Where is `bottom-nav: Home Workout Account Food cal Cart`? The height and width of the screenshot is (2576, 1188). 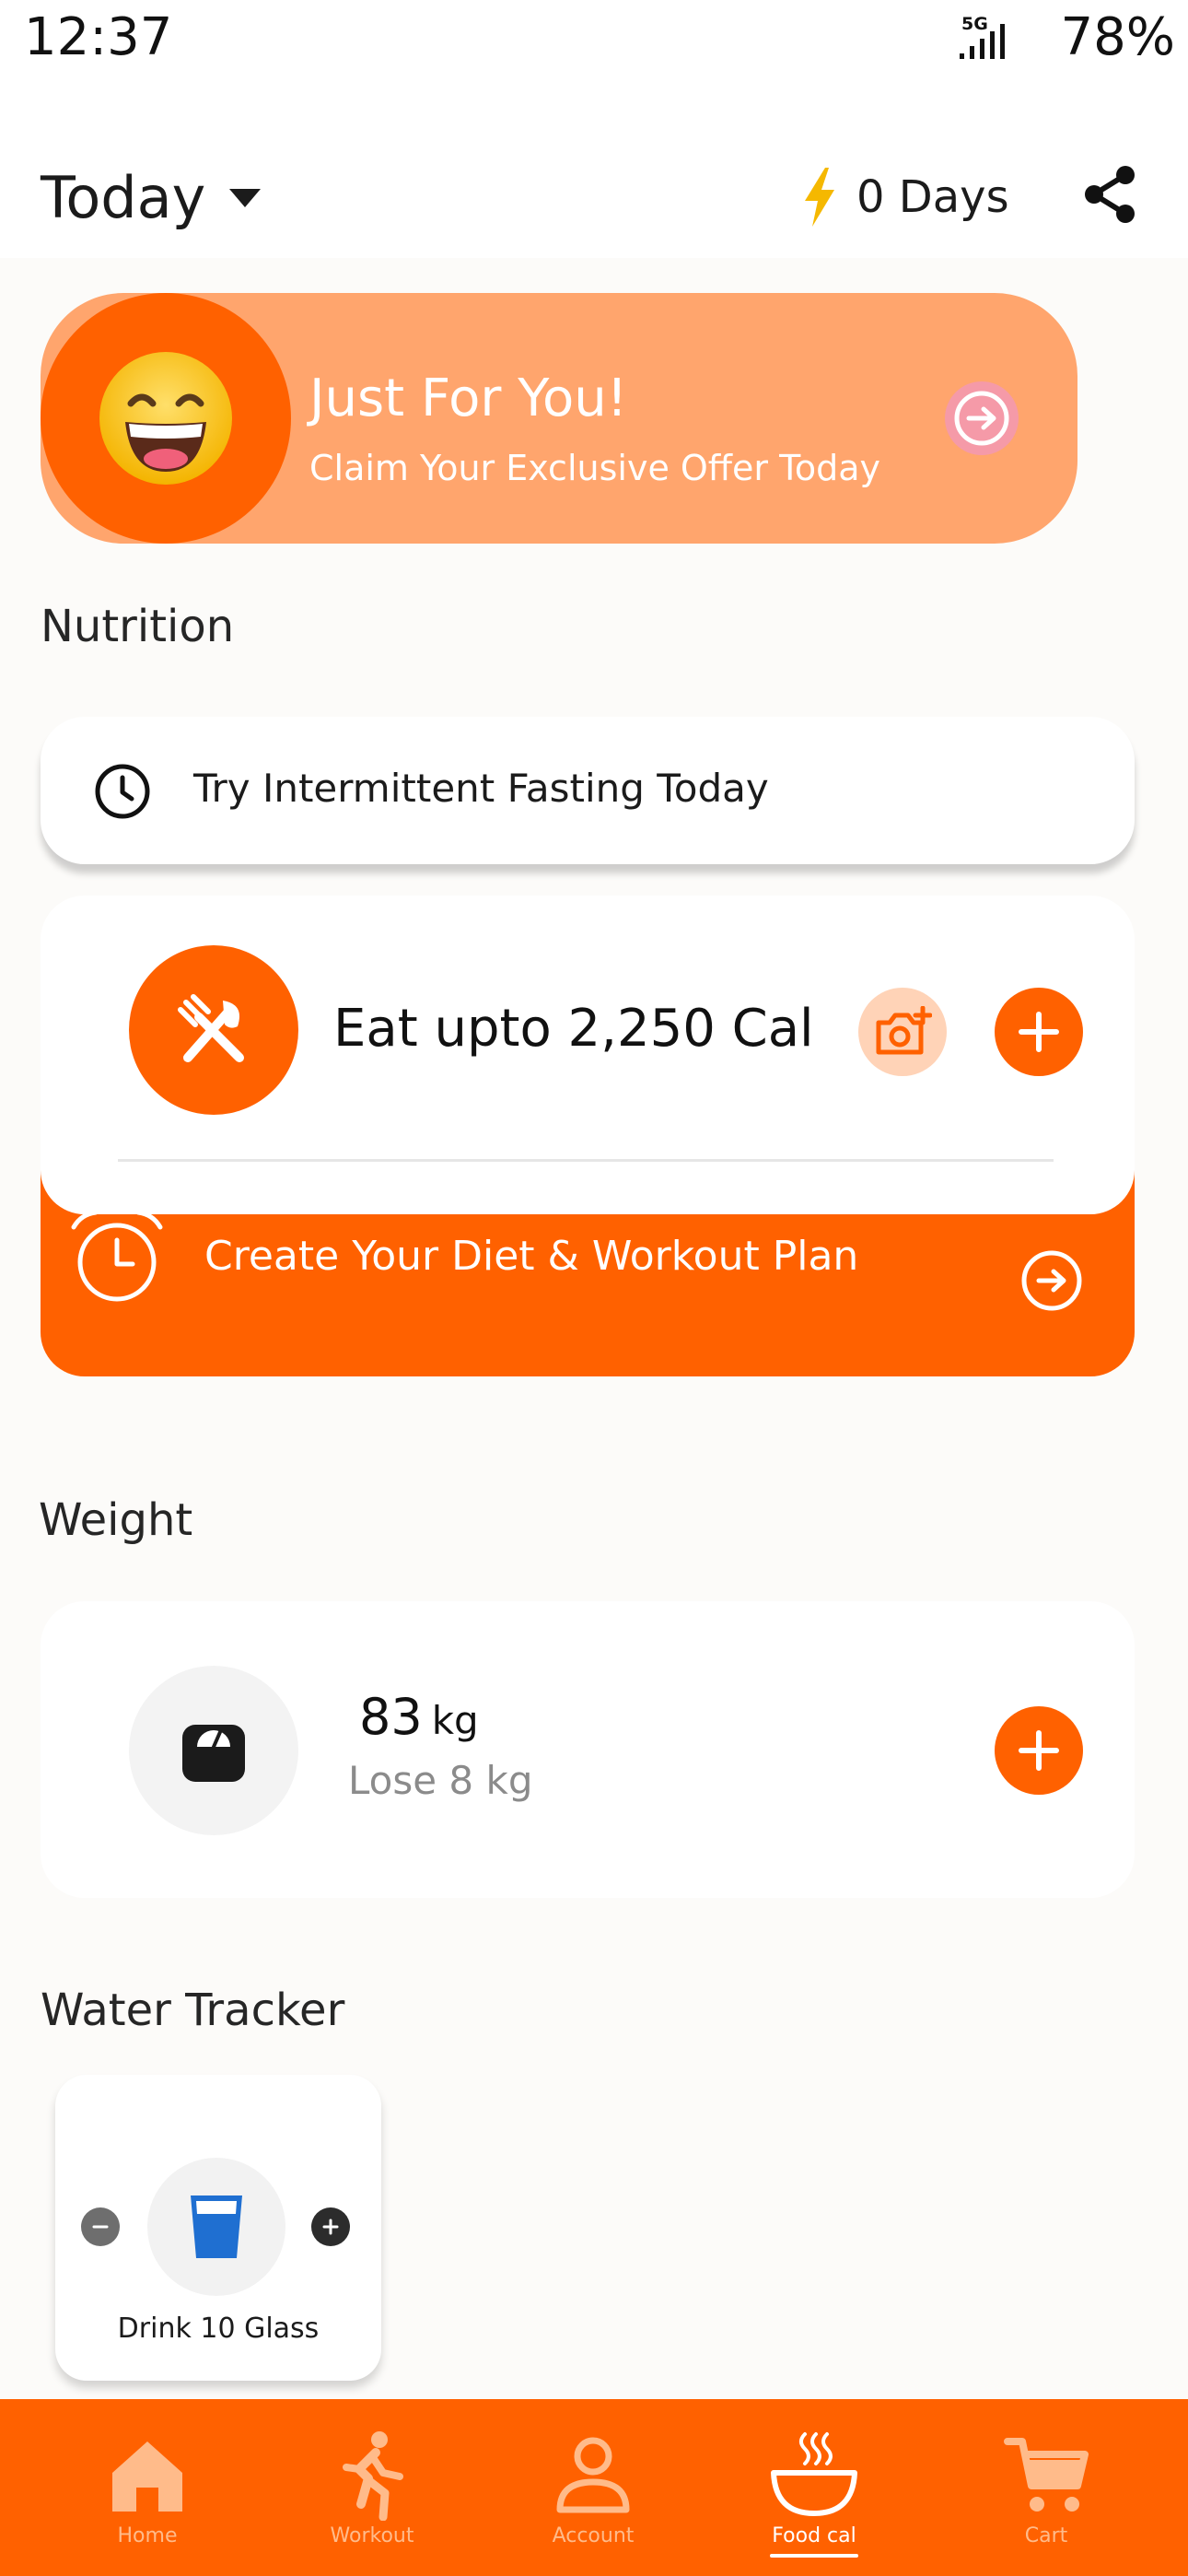
bottom-nav: Home Workout Account Food cal Cart is located at coordinates (594, 2487).